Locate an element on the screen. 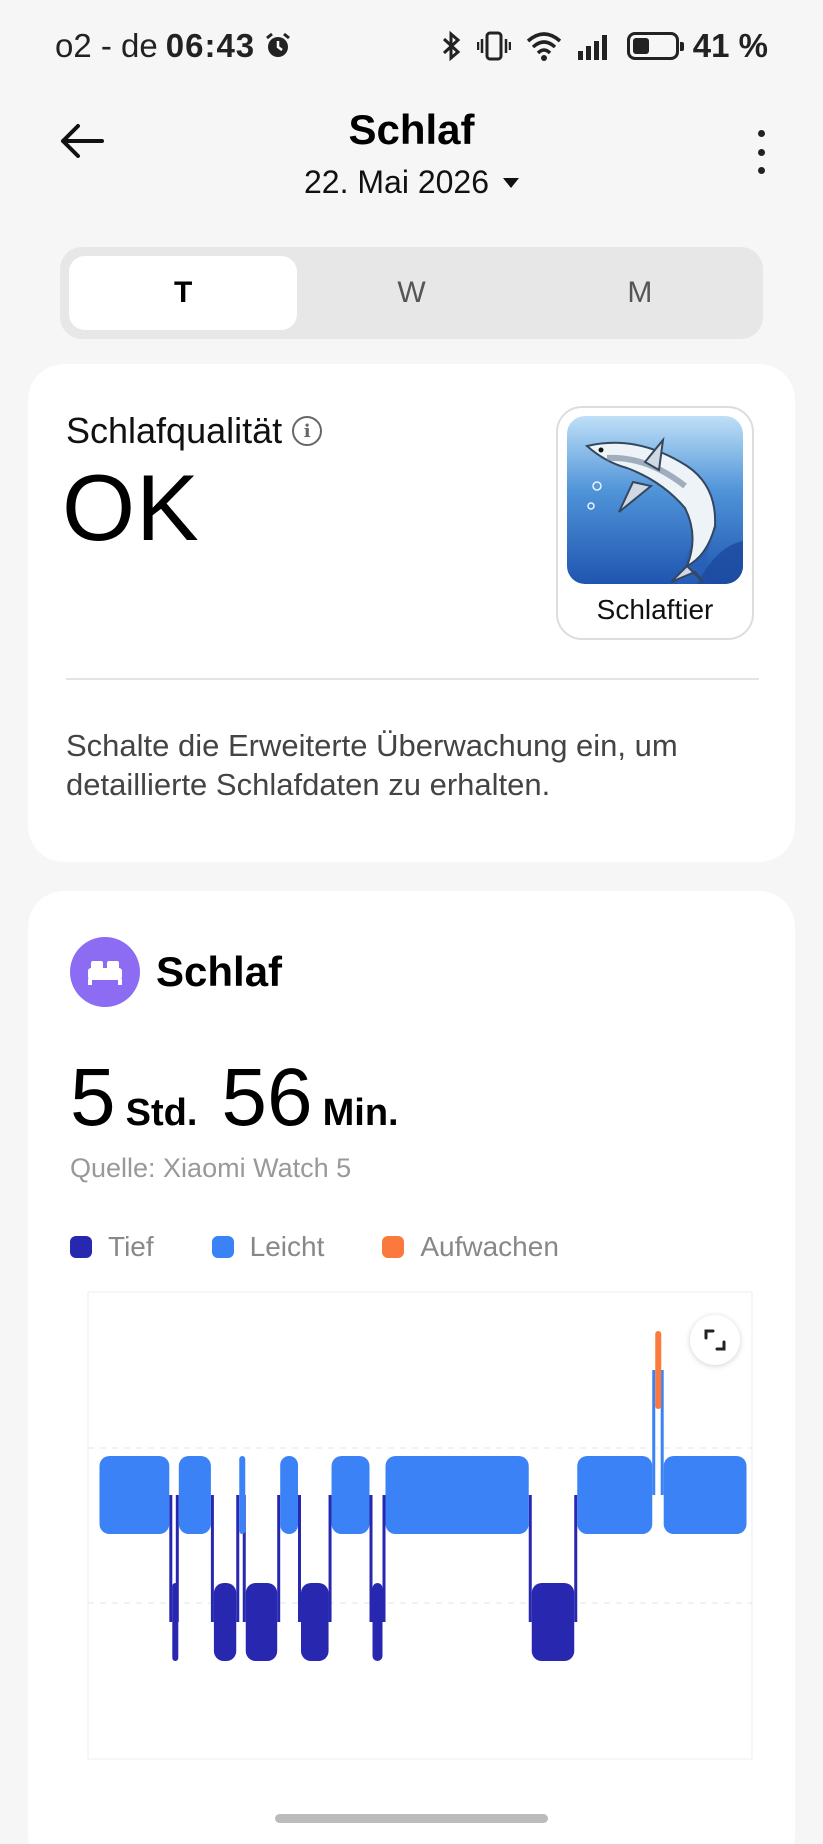 The image size is (823, 1844). sleep-animal-label: Schlaftier is located at coordinates (655, 609).